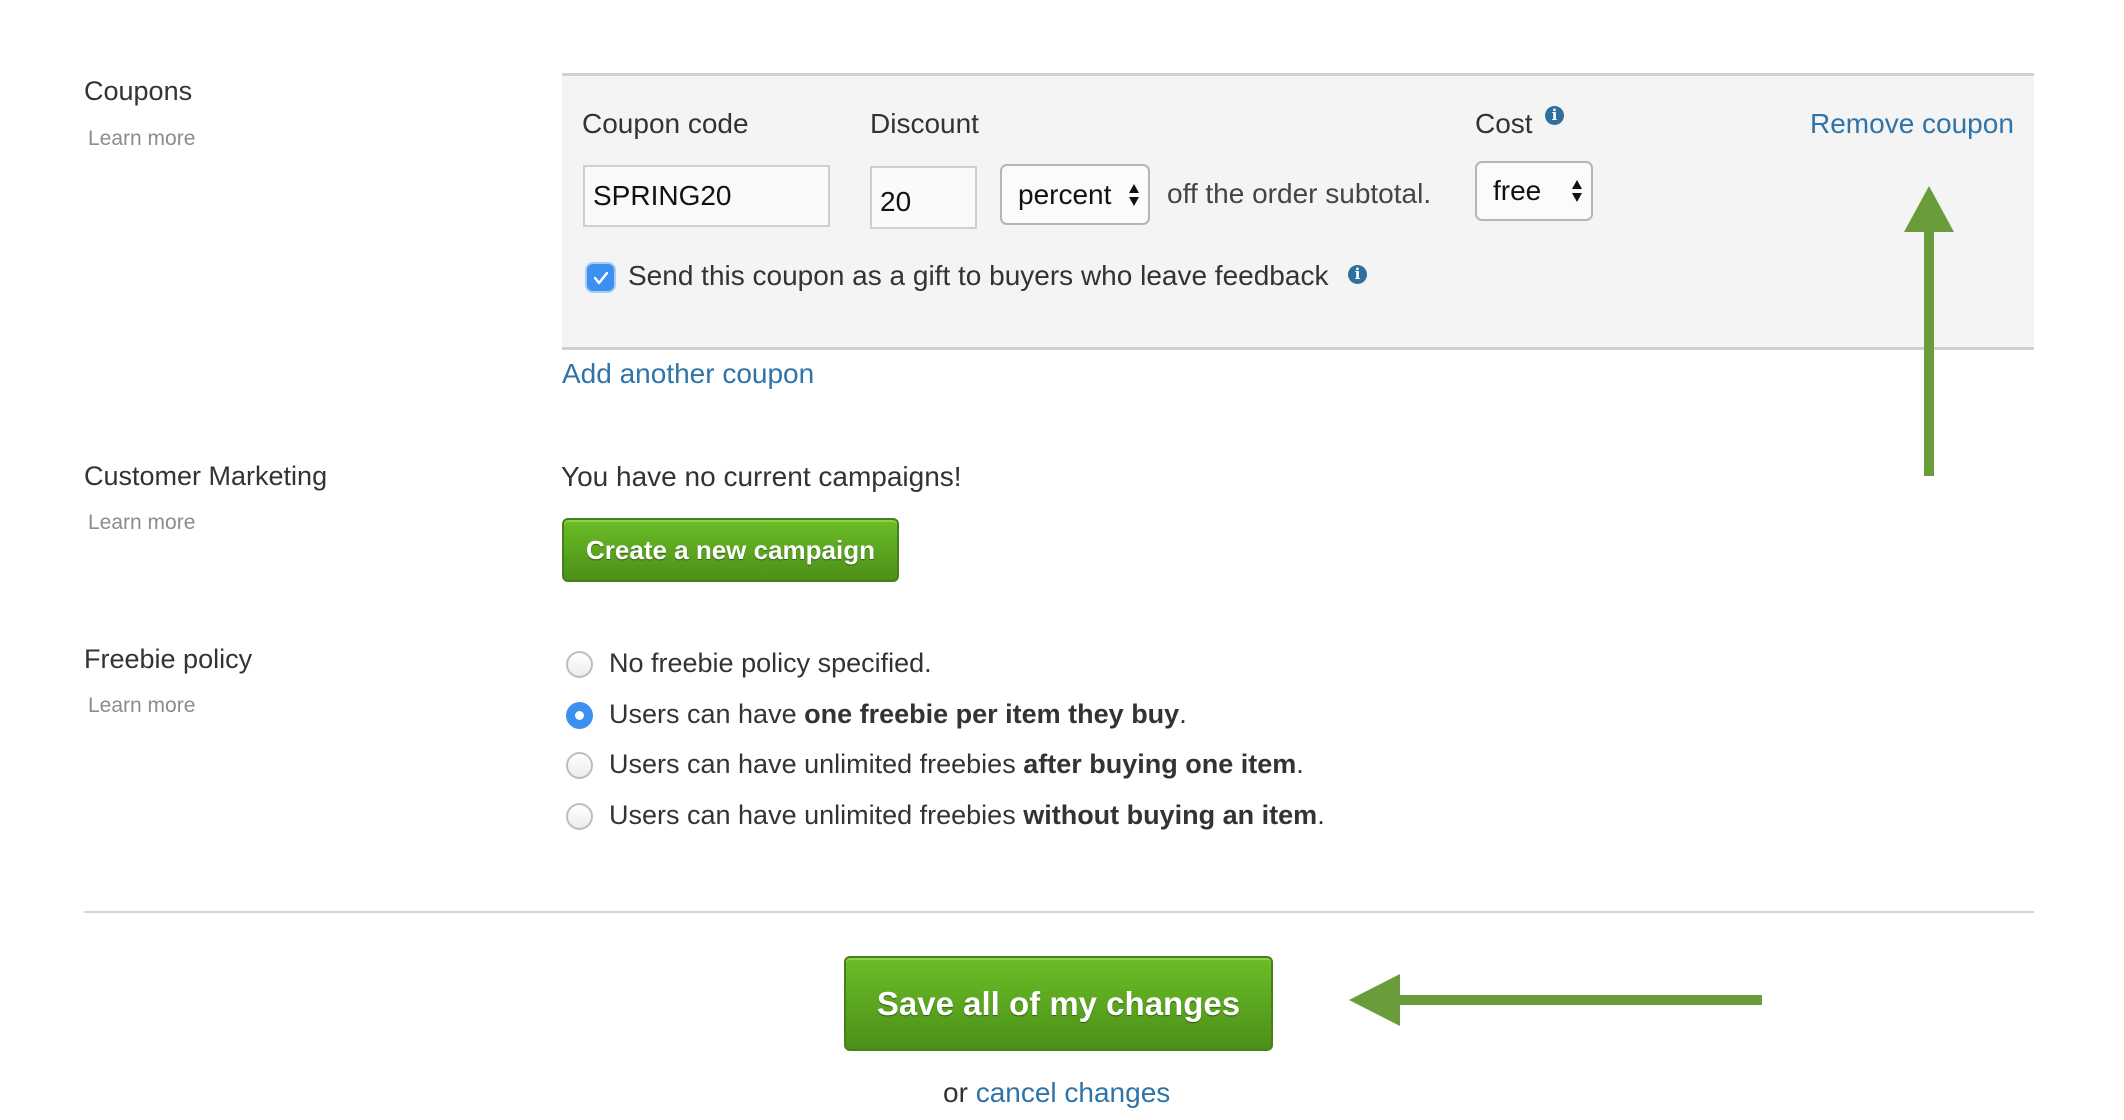  Describe the element at coordinates (955, 1092) in the screenshot. I see `or-text: or` at that location.